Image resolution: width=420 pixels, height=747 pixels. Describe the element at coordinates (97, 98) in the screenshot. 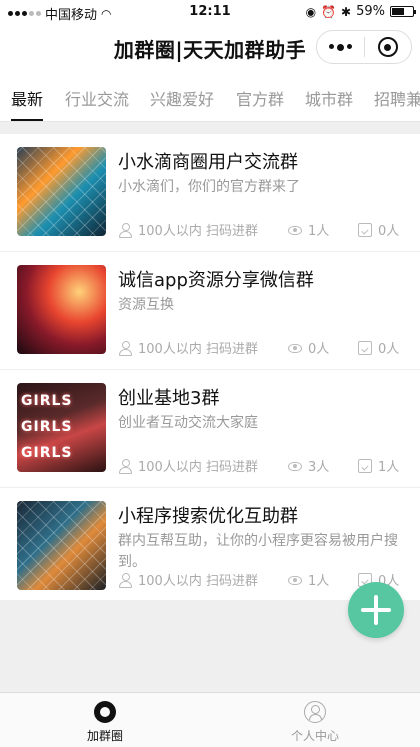

I see `tab-industry: 行业交流` at that location.